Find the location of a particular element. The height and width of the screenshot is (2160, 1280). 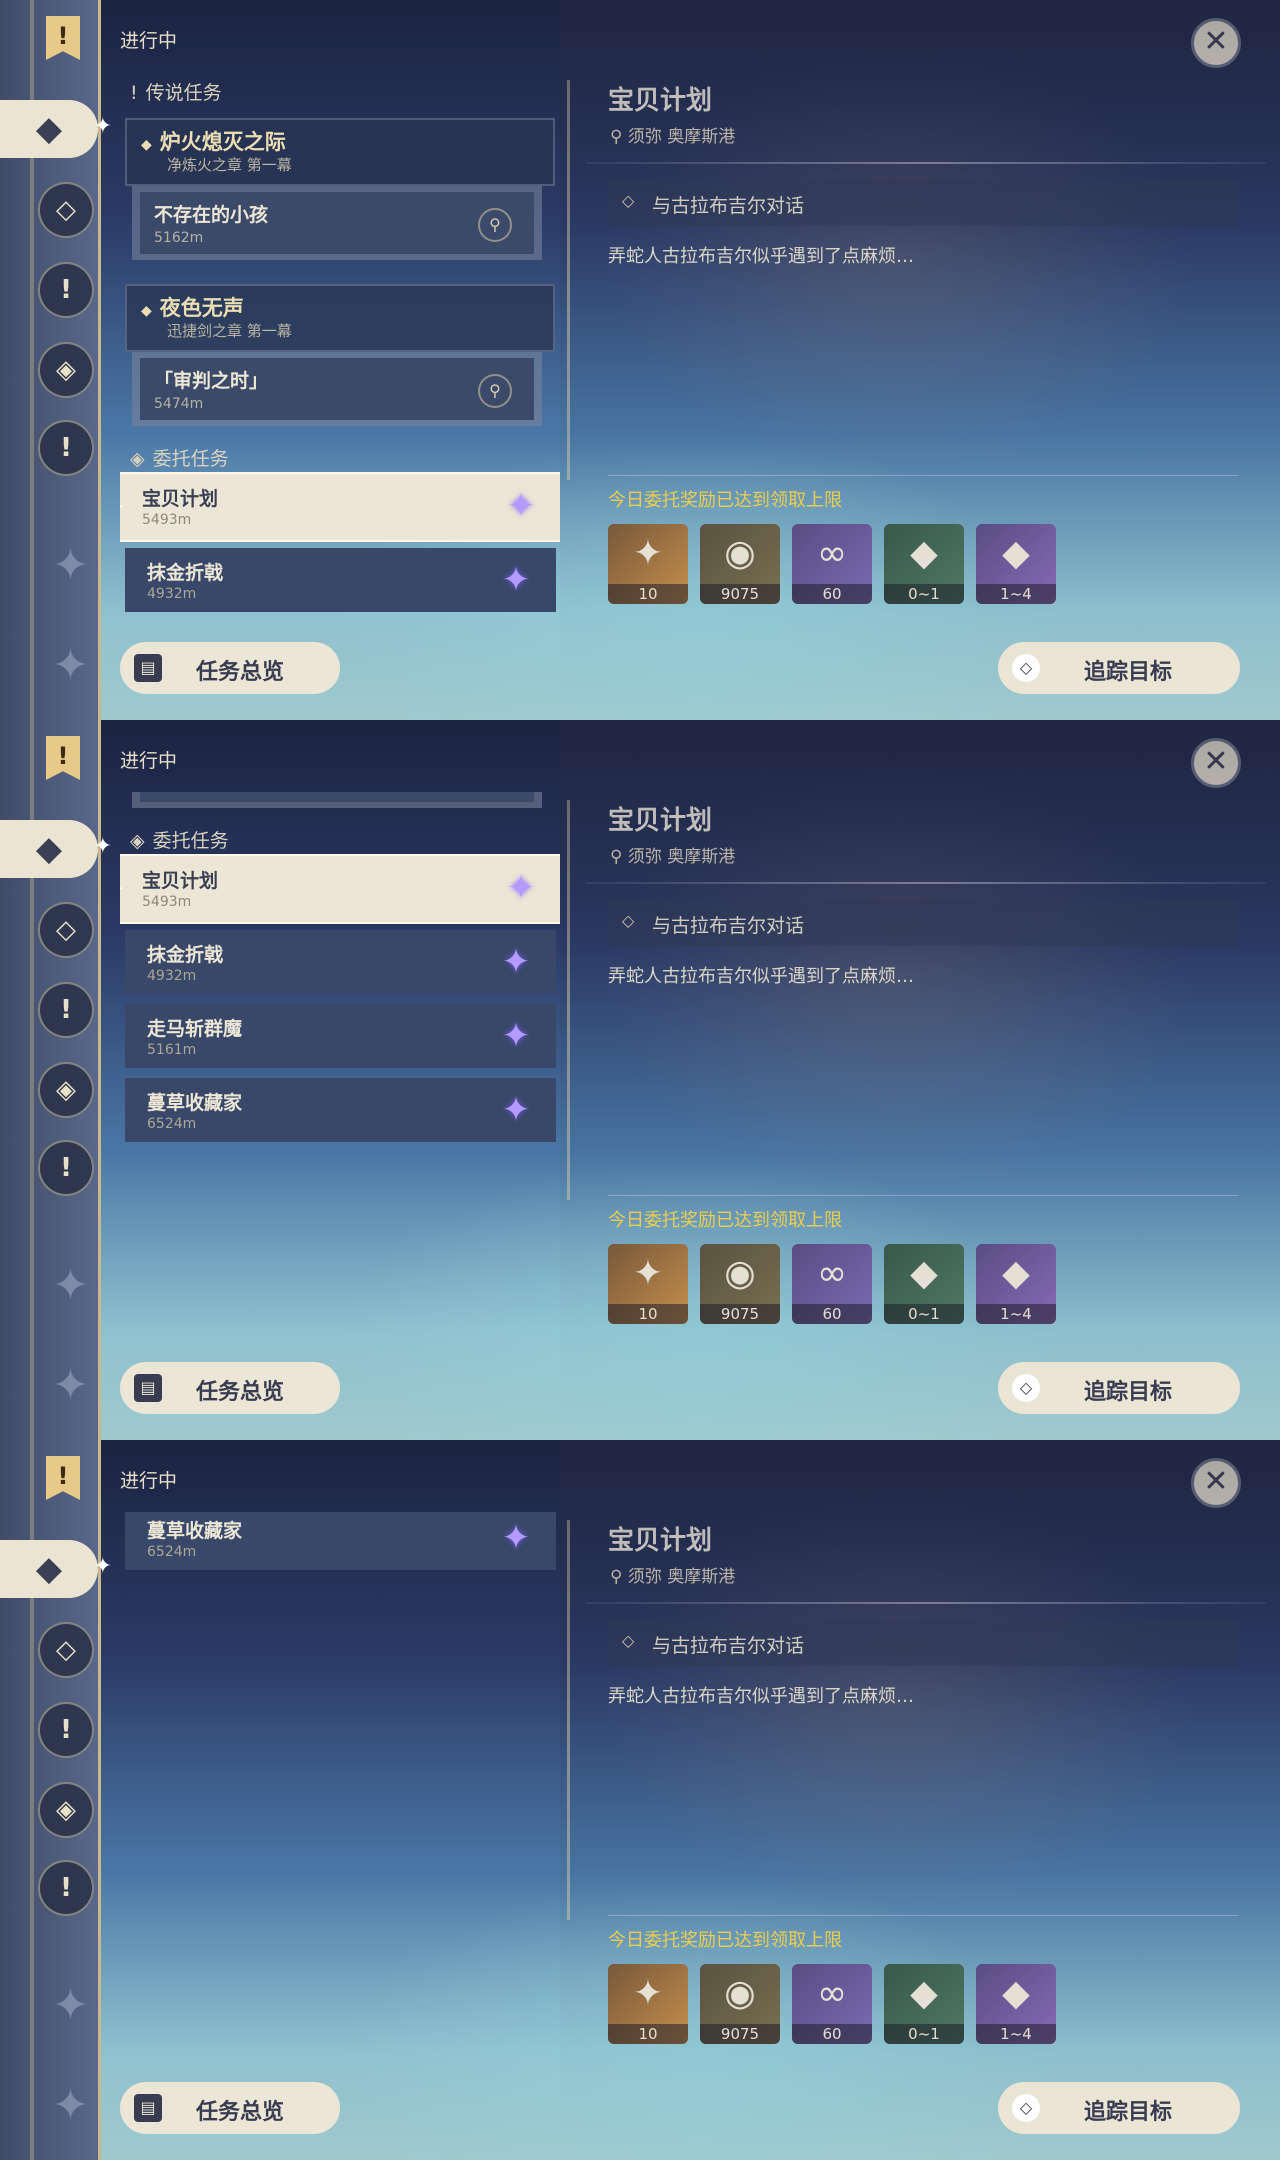

commission-card: 走马斩群魔 5161m ✦ is located at coordinates (340, 1036).